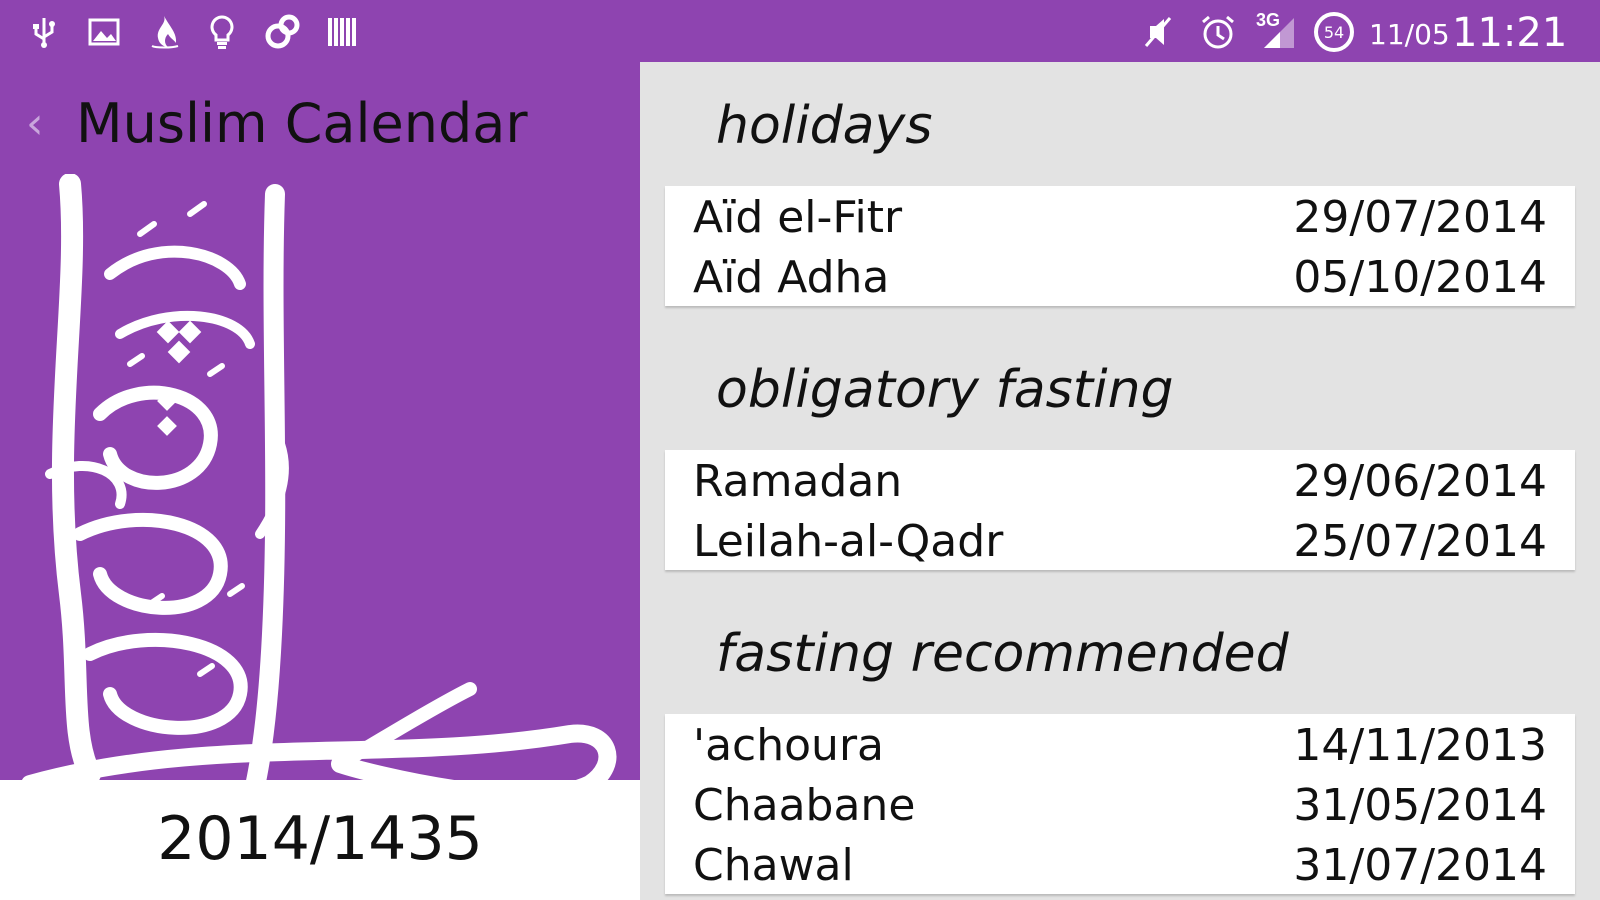  Describe the element at coordinates (1120, 216) in the screenshot. I see `list-item: Aïd el-Fitr 29/07/2014` at that location.